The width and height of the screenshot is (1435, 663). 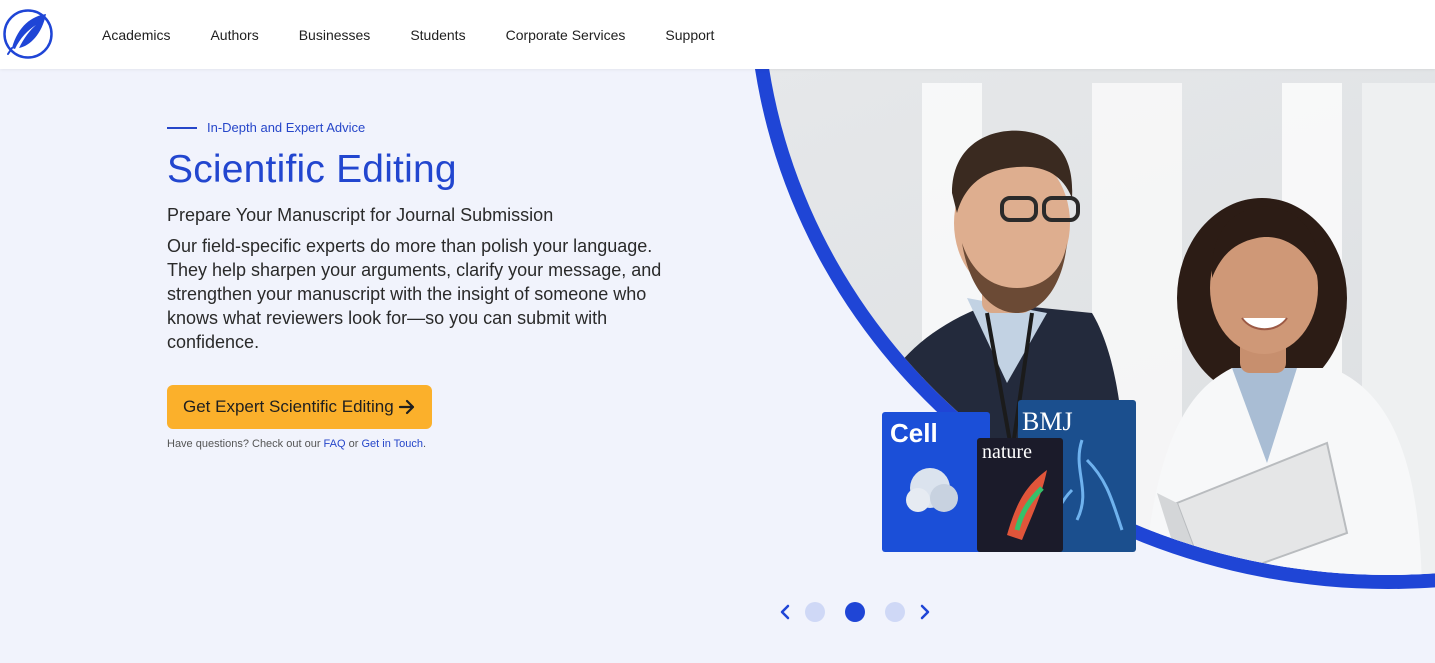 What do you see at coordinates (936, 482) in the screenshot?
I see `cell-journal-cover: Cell` at bounding box center [936, 482].